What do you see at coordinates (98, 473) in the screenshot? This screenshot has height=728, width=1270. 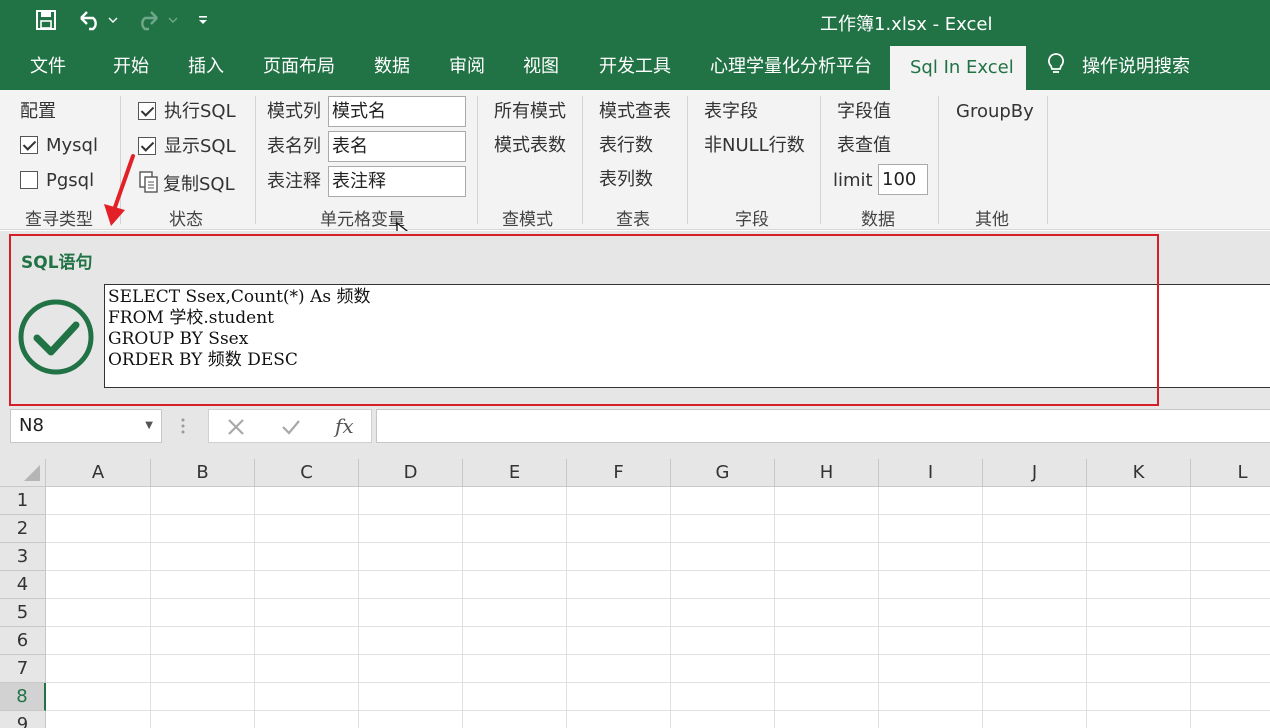 I see `column-header: A` at bounding box center [98, 473].